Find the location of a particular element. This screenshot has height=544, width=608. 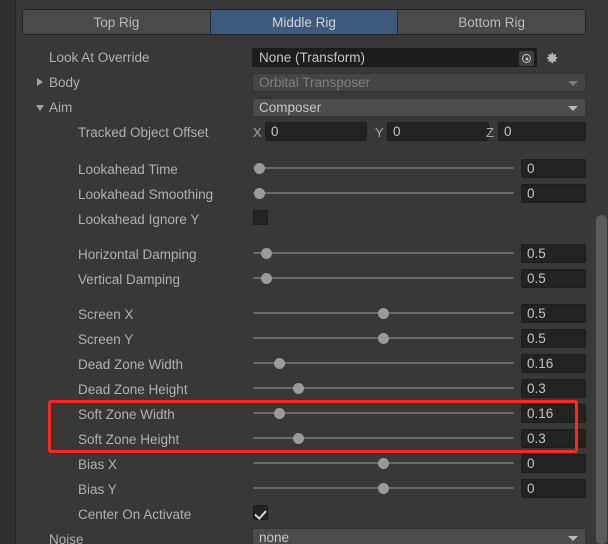

tab-top-rig-label: Top Rig is located at coordinates (116, 22).